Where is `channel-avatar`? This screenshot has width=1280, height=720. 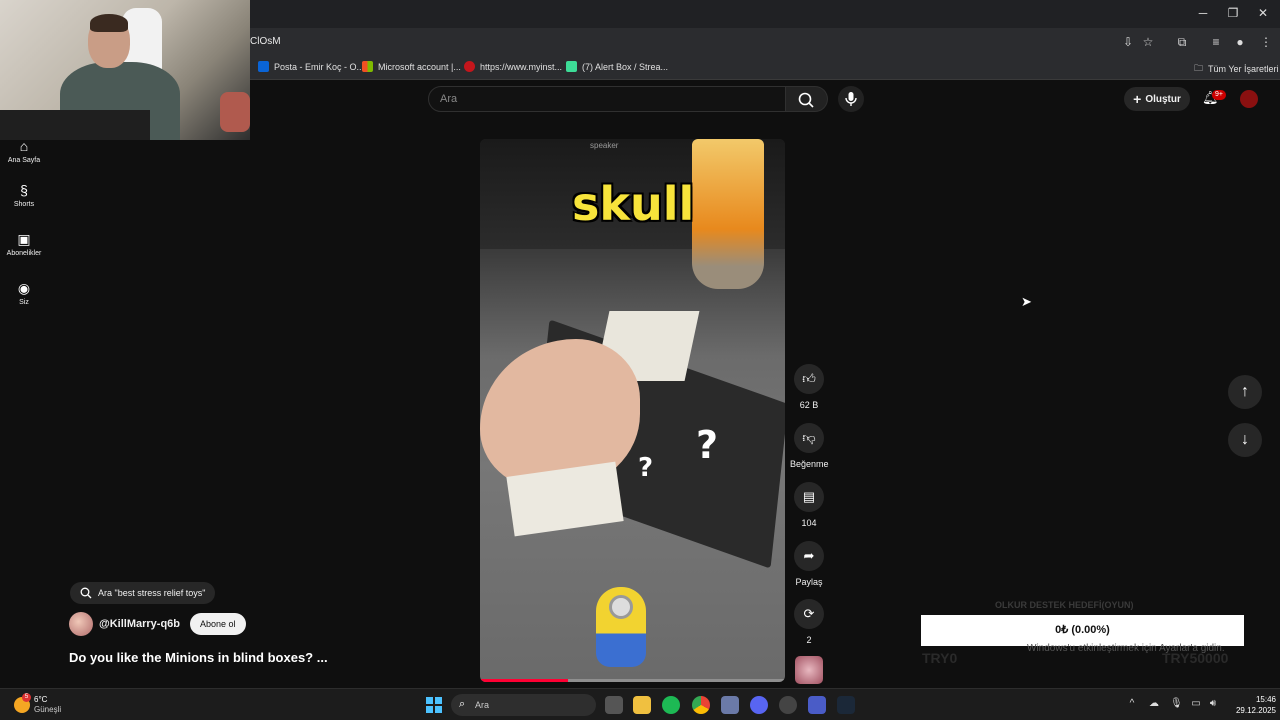 channel-avatar is located at coordinates (81, 624).